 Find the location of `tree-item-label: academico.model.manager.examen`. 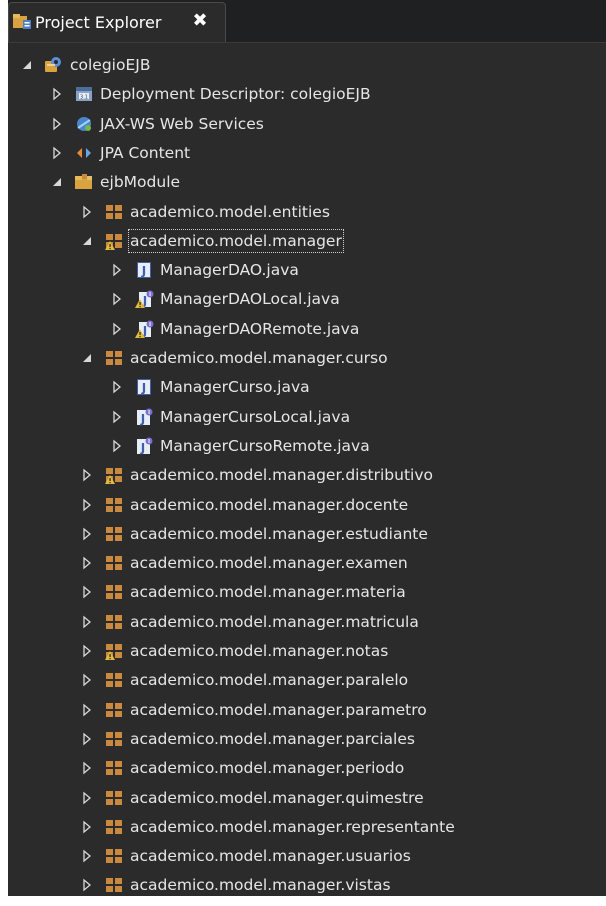

tree-item-label: academico.model.manager.examen is located at coordinates (269, 563).